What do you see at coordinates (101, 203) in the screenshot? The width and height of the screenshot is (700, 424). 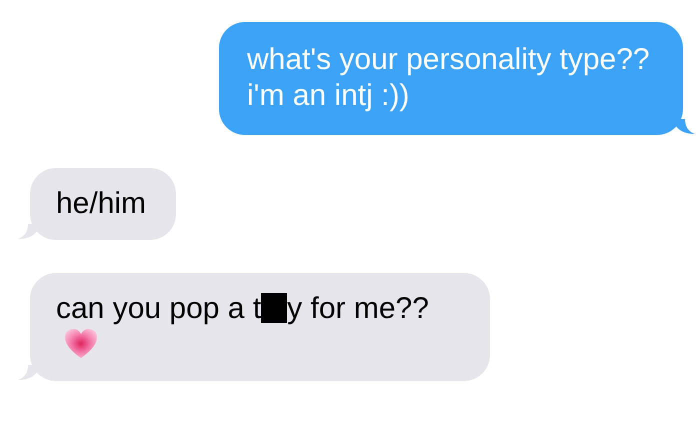 I see `message-text: he/him` at bounding box center [101, 203].